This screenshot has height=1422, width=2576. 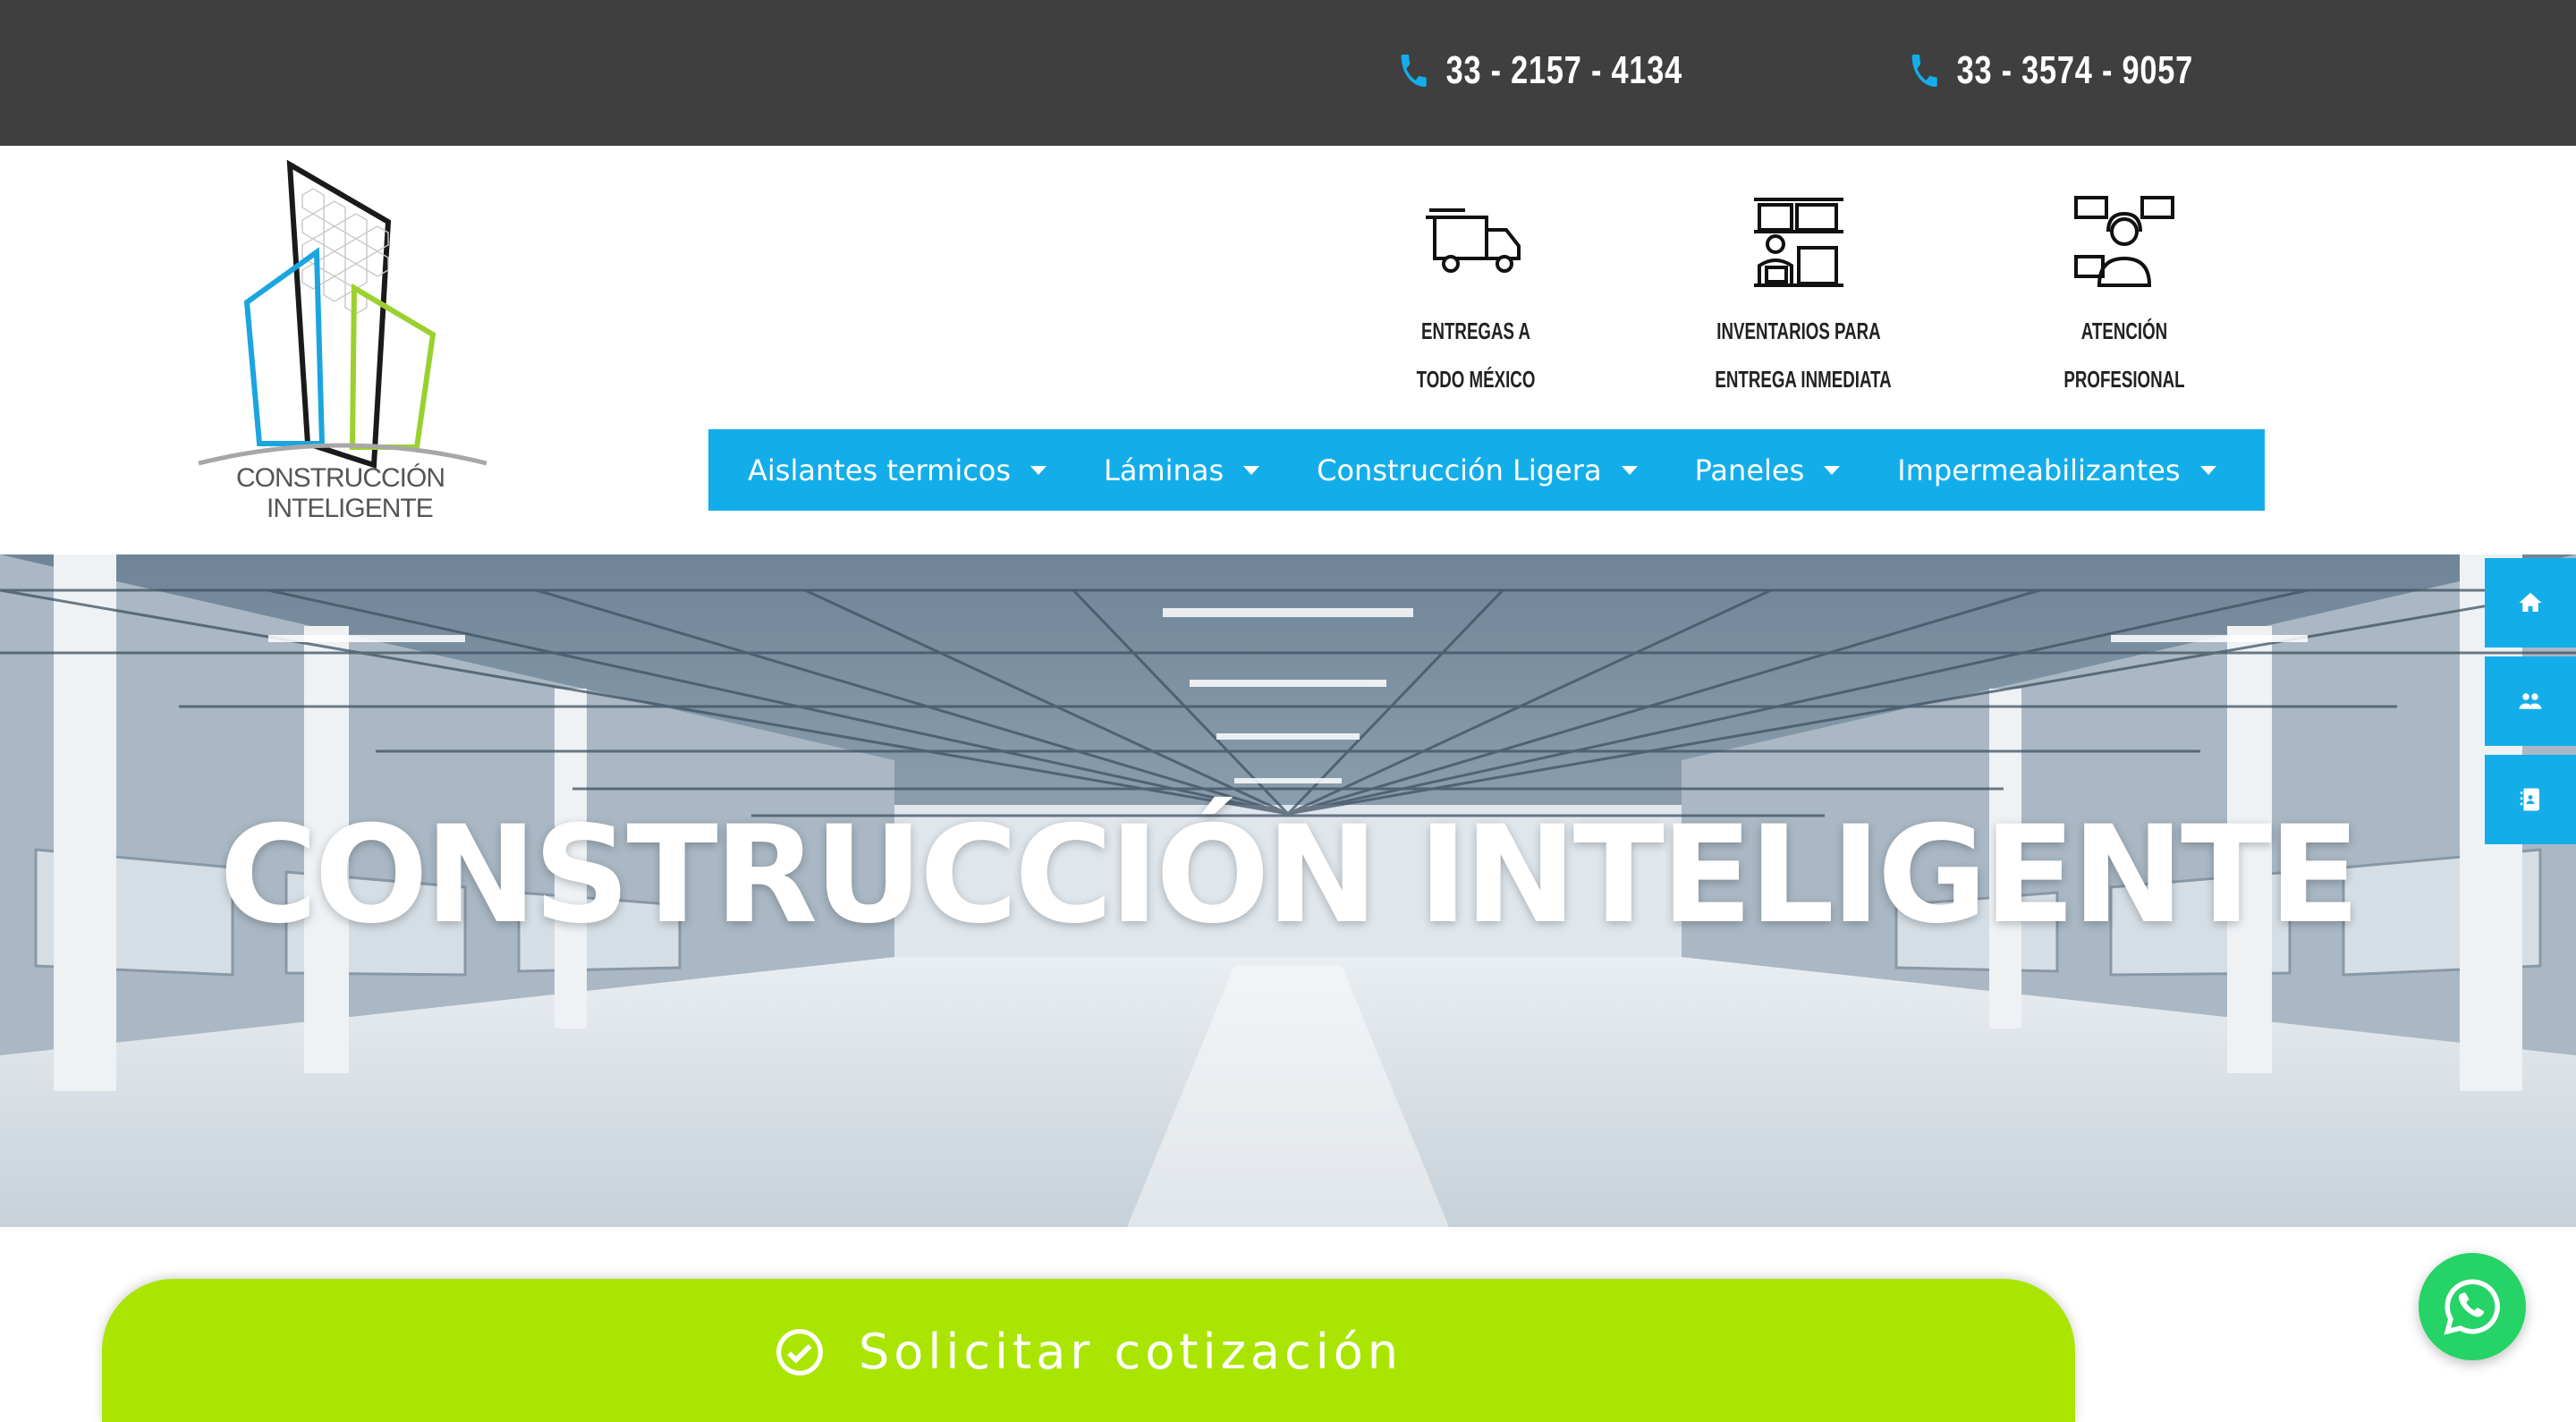 I want to click on phone-link-2: 33 - 3574 - 9057, so click(x=2050, y=70).